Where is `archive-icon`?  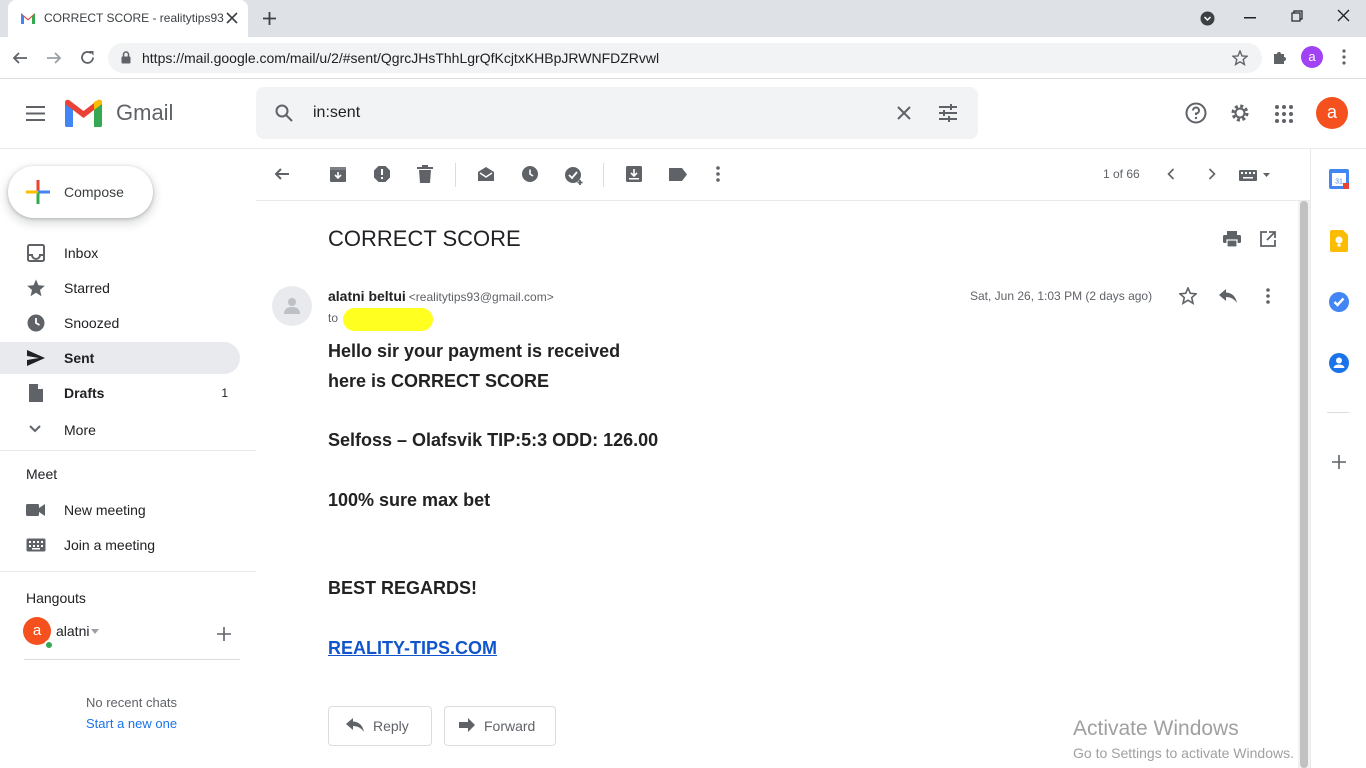
archive-icon is located at coordinates (338, 174).